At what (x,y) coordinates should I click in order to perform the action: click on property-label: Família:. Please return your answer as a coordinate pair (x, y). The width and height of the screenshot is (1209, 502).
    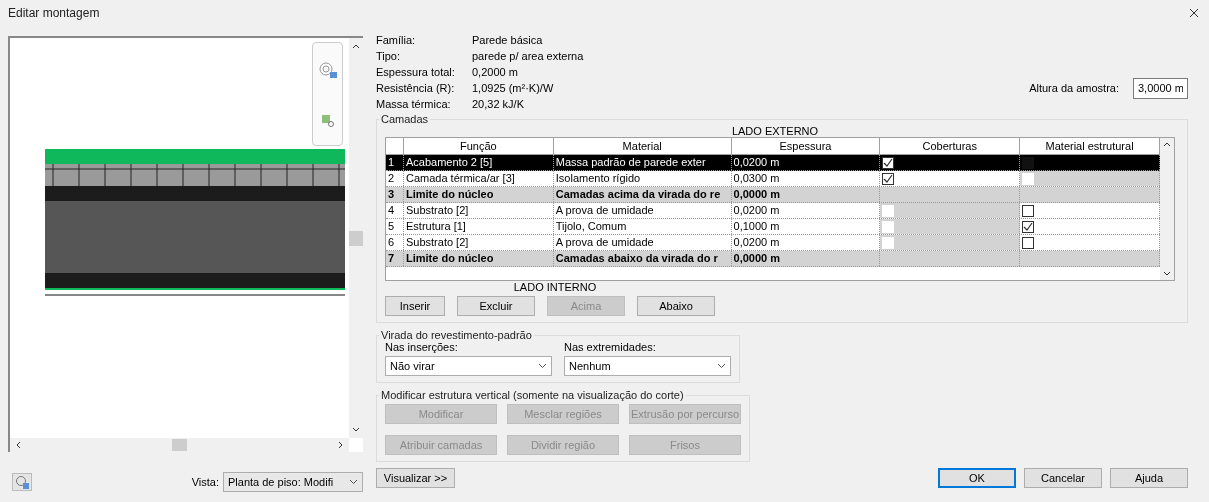
    Looking at the image, I should click on (396, 40).